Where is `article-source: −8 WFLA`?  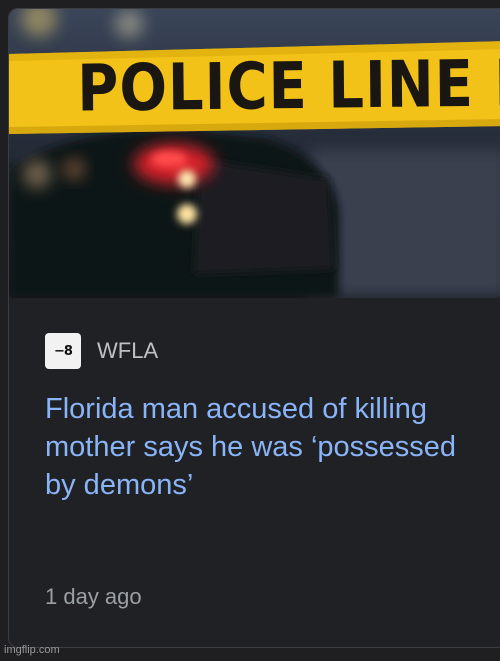
article-source: −8 WFLA is located at coordinates (101, 351).